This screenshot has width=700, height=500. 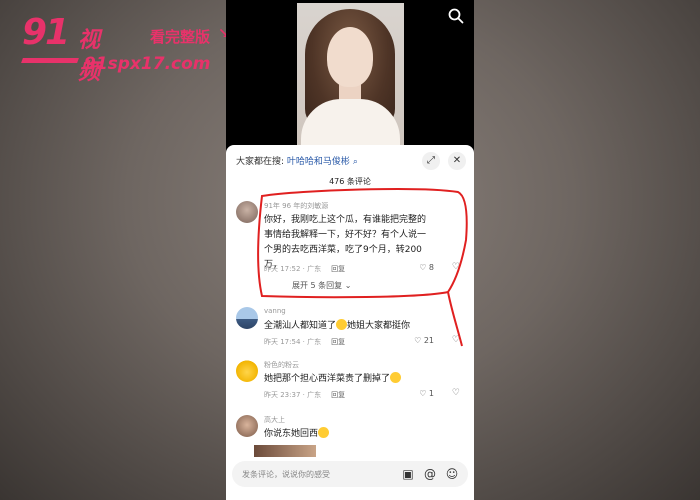 What do you see at coordinates (318, 162) in the screenshot?
I see `trending-search-term: 叶哈哈和马俊彬` at bounding box center [318, 162].